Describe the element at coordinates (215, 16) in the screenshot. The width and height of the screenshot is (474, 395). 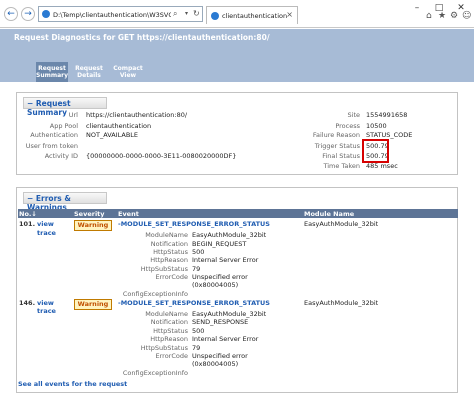
I see `ie-tab-icon` at that location.